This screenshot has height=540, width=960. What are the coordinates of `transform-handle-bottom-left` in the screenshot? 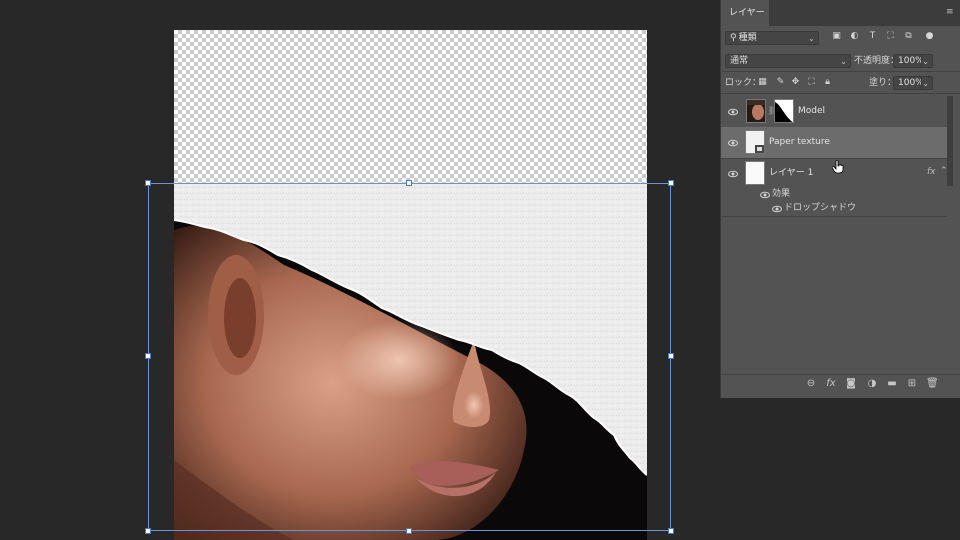 It's located at (148, 531).